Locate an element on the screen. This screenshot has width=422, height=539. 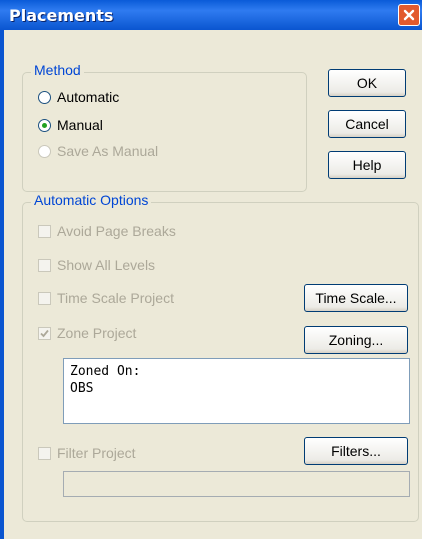
window-border is located at coordinates (2, 284).